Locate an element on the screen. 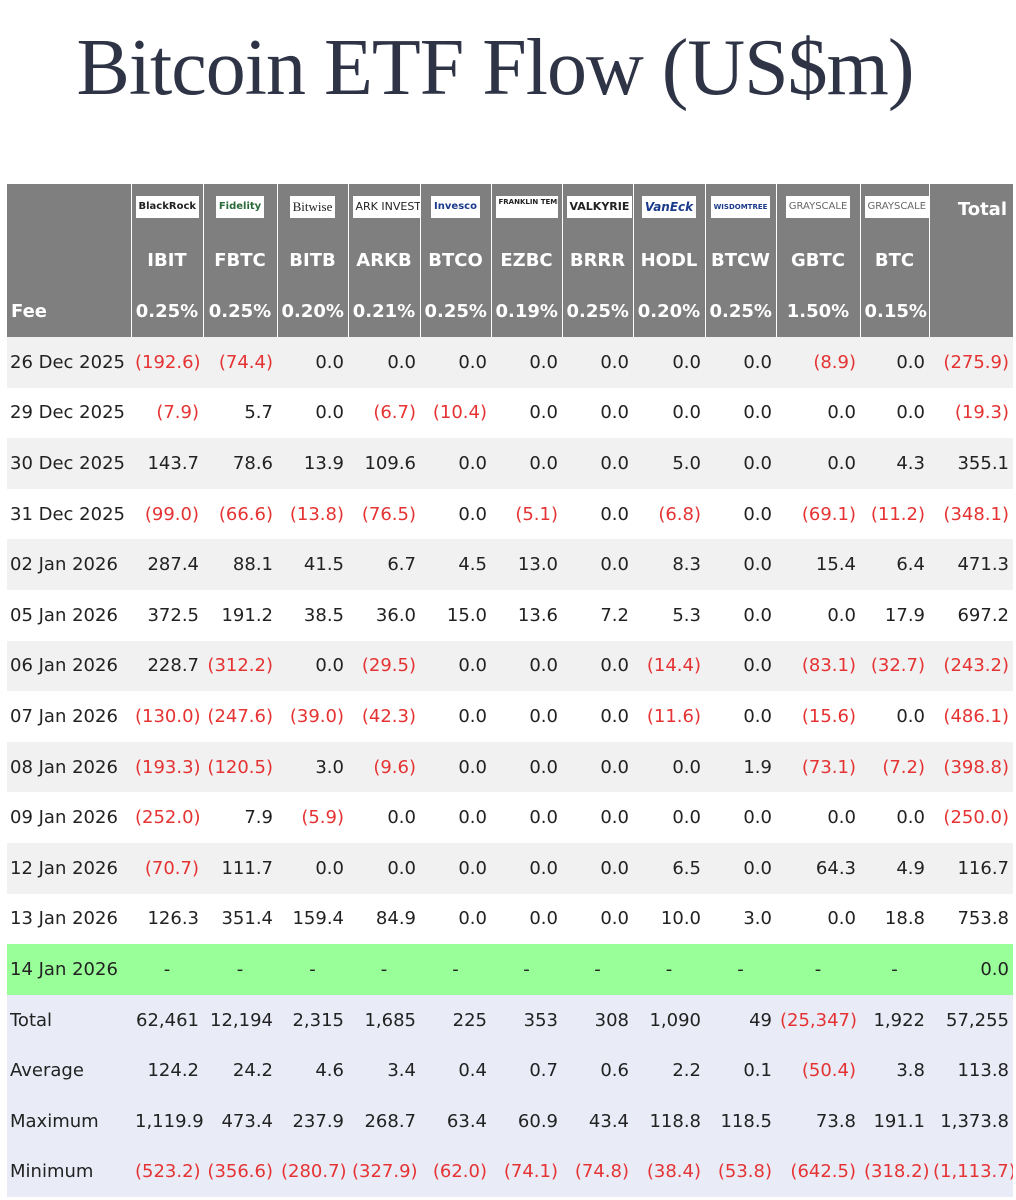 The width and height of the screenshot is (1016, 1200). flow-value-cell: 41.5 is located at coordinates (312, 564).